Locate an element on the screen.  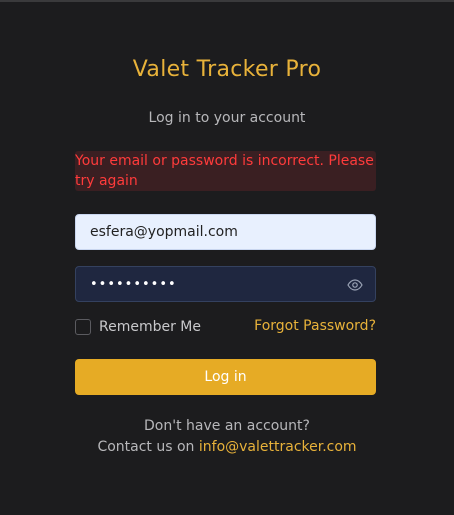
contact-prefix: Contact us on is located at coordinates (146, 447).